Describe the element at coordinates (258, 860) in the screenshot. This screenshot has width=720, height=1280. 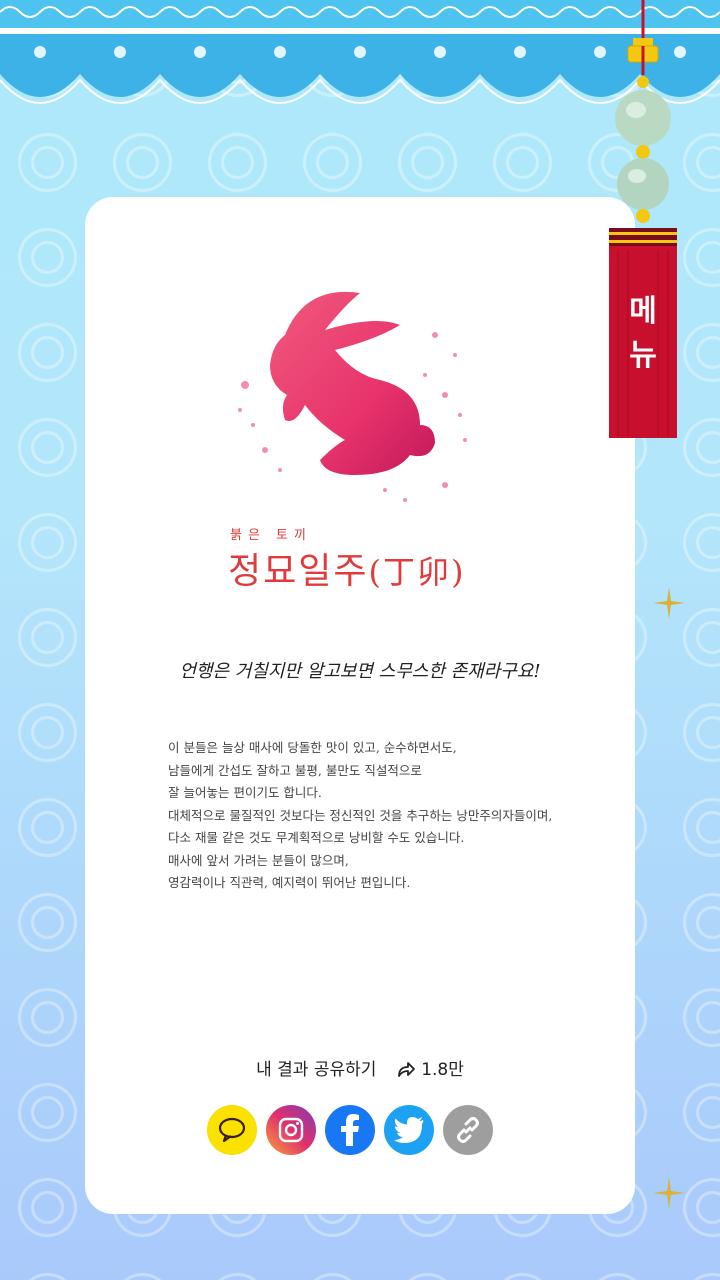
I see `description-line: 매사에 앞서 가려는 분들이 많으며,` at that location.